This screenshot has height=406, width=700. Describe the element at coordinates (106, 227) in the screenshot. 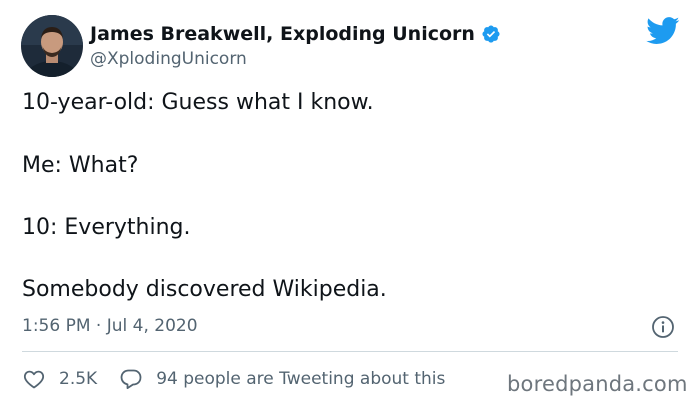

I see `tweet-line: 10: Everything.` at that location.